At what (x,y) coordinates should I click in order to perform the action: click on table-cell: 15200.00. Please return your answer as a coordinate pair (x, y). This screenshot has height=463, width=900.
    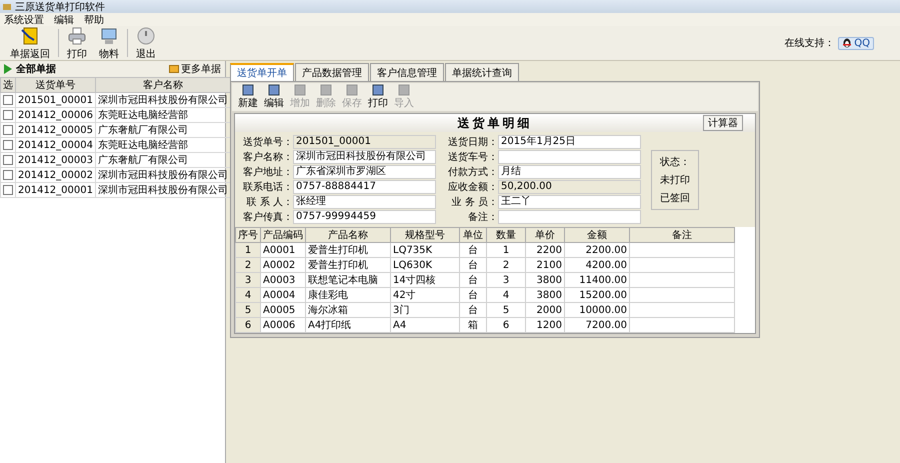
    Looking at the image, I should click on (597, 295).